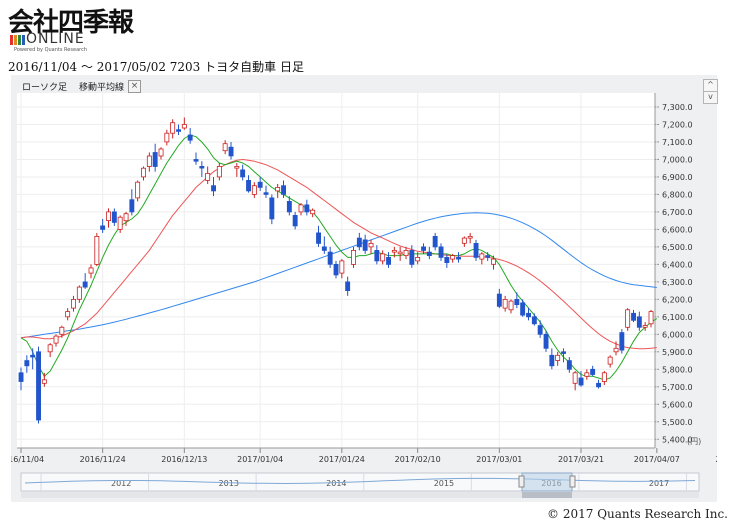 This screenshot has width=737, height=527. Describe the element at coordinates (677, 107) in the screenshot. I see `y-tick-label: 7,300.0` at that location.